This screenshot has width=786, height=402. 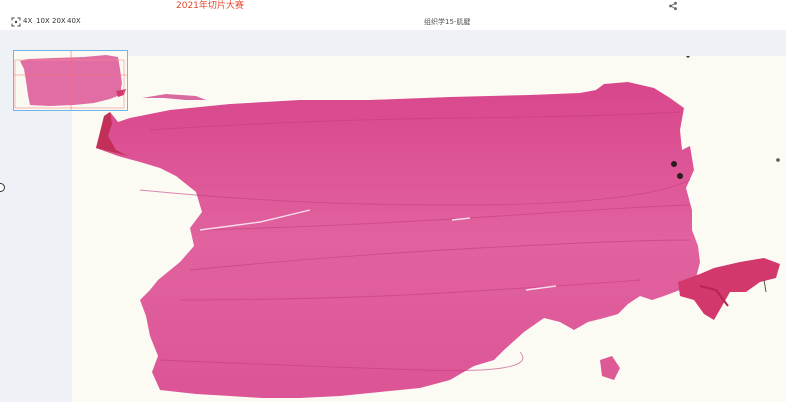 I want to click on top-bar: 2021年切片大赛, so click(x=393, y=7).